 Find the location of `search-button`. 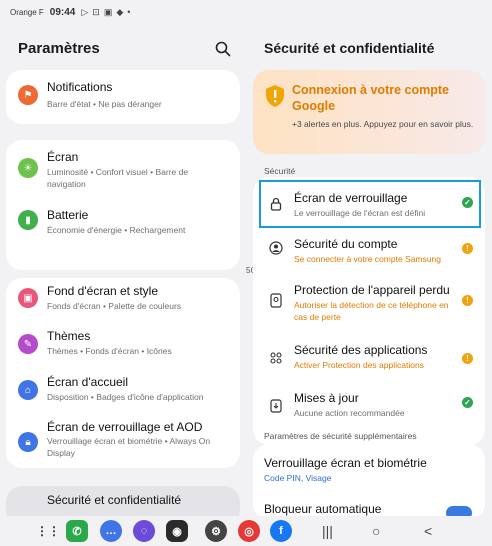

search-button is located at coordinates (223, 49).